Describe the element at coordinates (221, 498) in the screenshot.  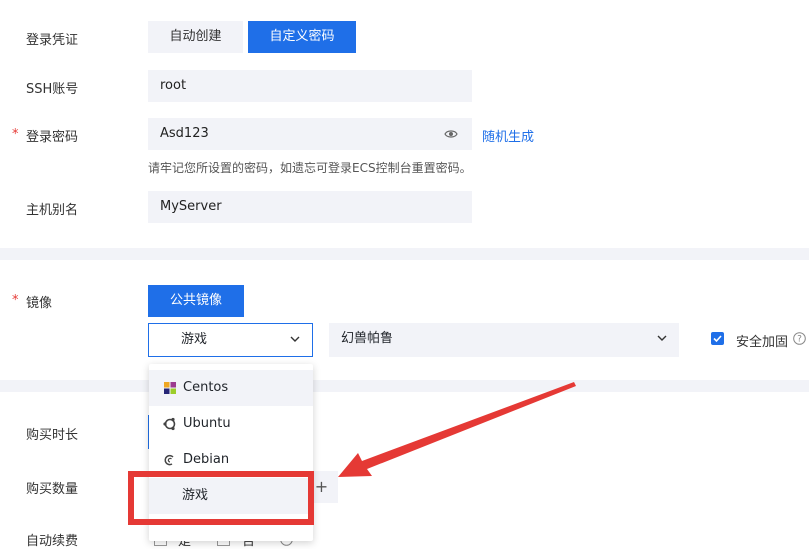
I see `highlight-box-annotation` at that location.